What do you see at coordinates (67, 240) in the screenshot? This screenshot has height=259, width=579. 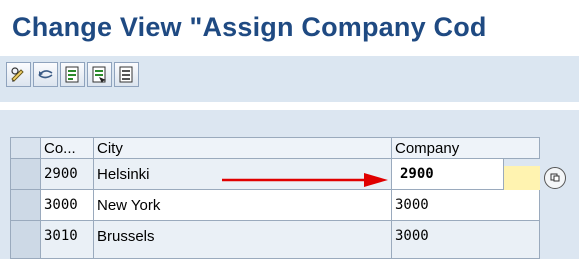 I see `table-cell-co: 3010` at bounding box center [67, 240].